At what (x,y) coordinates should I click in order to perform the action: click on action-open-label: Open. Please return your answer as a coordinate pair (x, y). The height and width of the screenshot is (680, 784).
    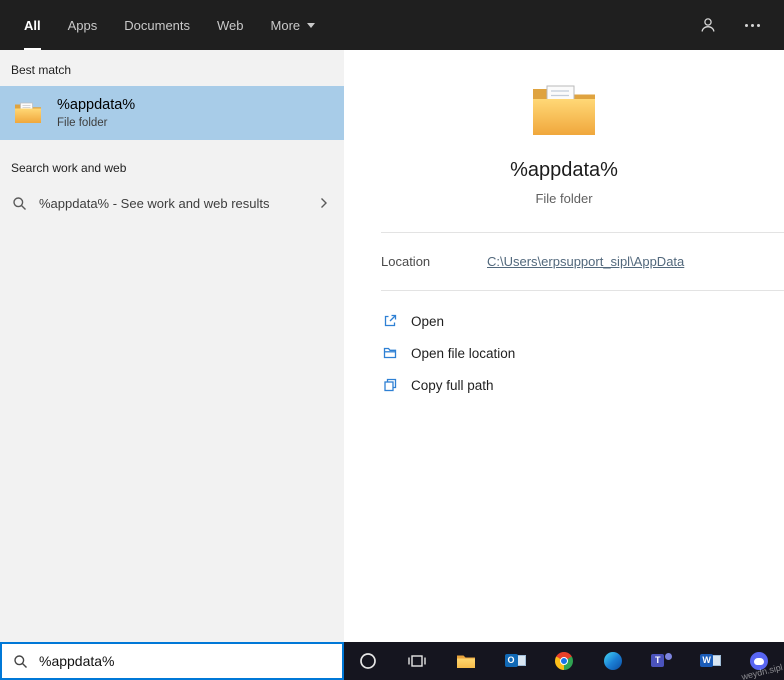
    Looking at the image, I should click on (428, 321).